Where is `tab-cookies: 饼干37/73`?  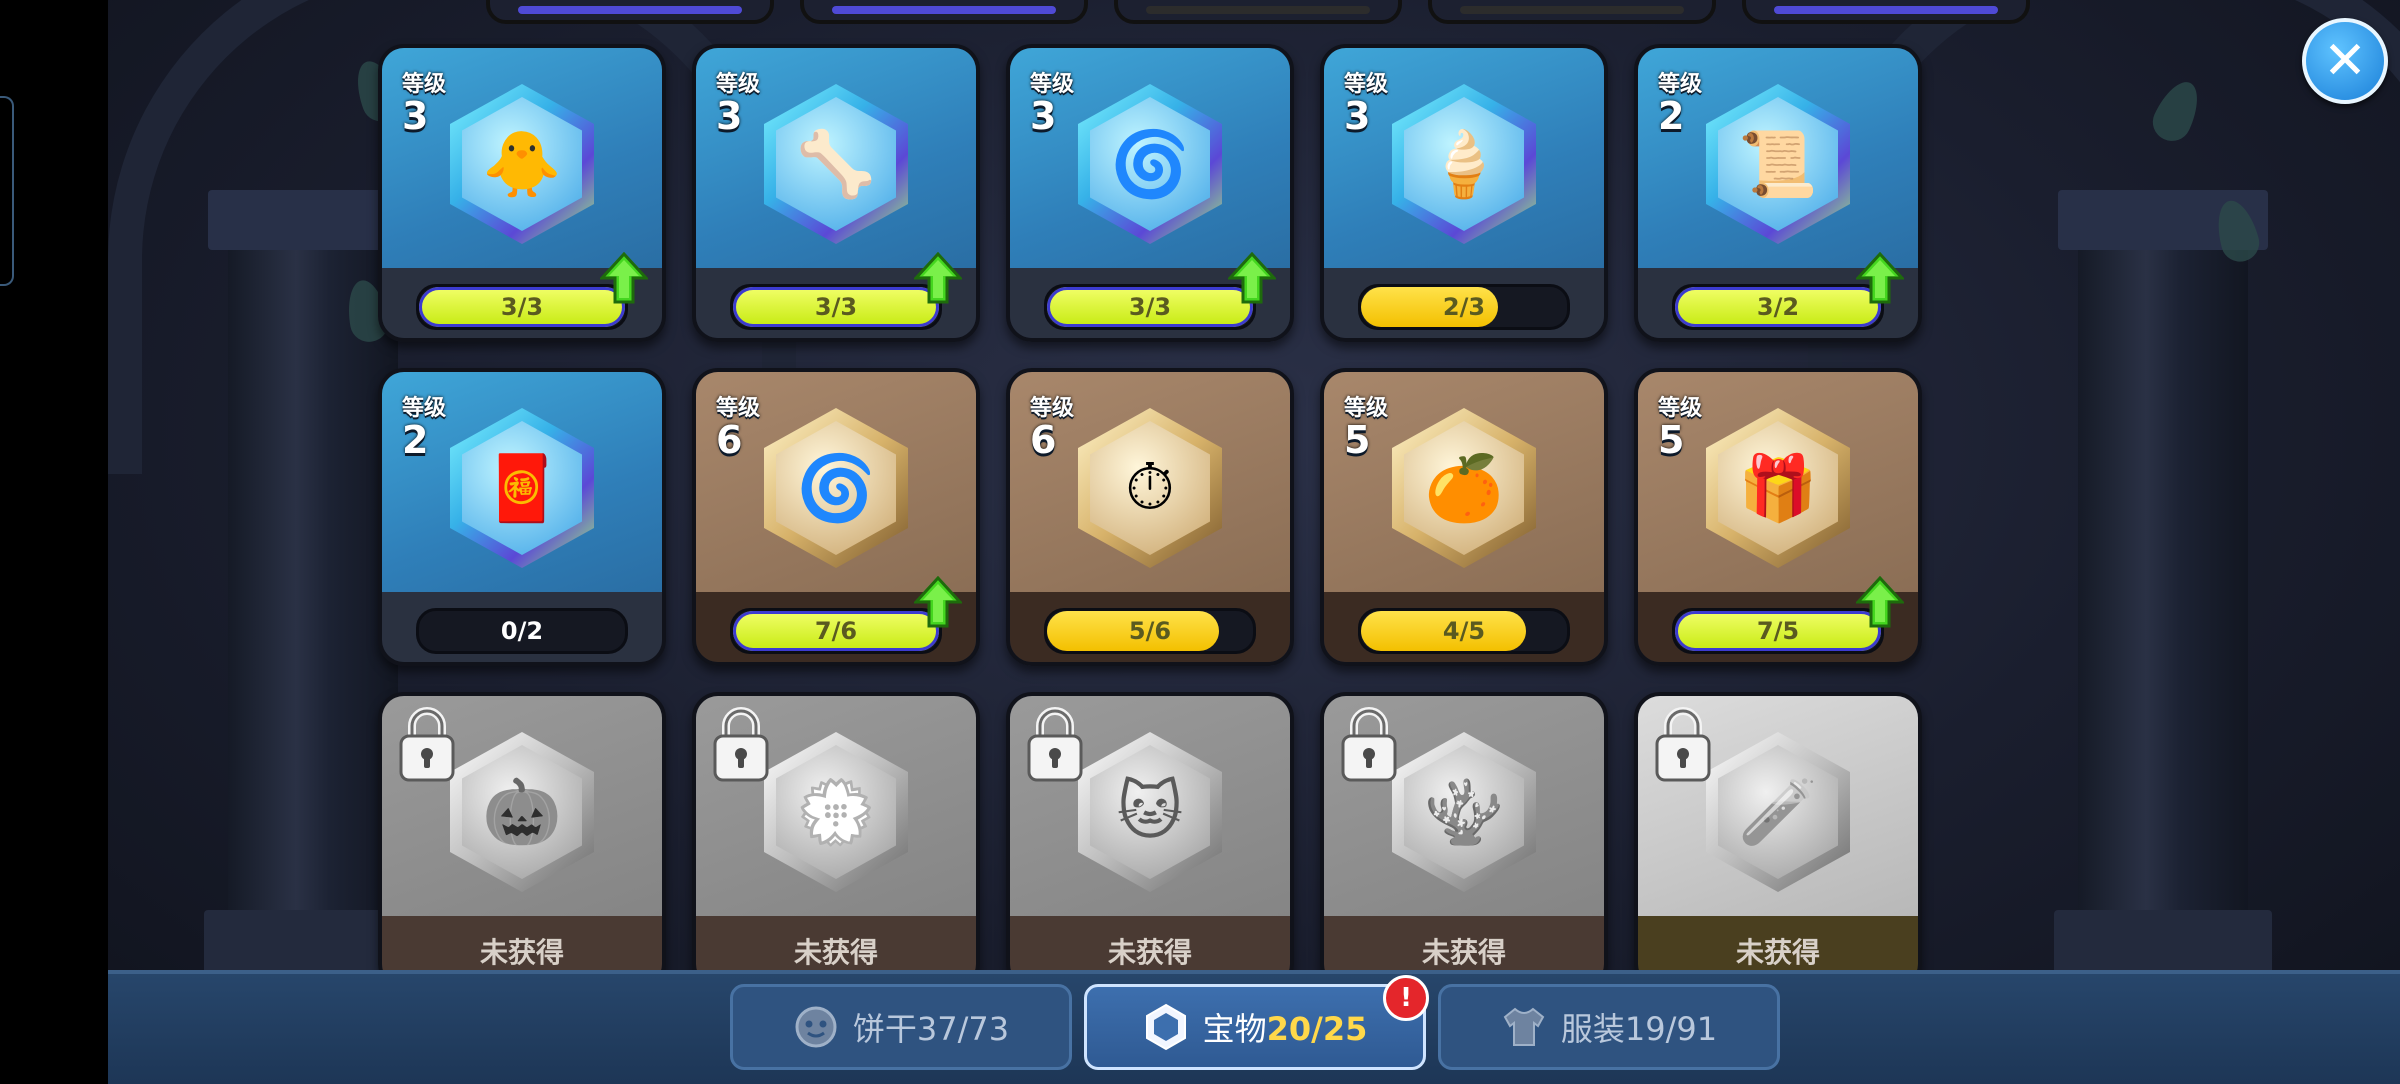 tab-cookies: 饼干37/73 is located at coordinates (901, 1027).